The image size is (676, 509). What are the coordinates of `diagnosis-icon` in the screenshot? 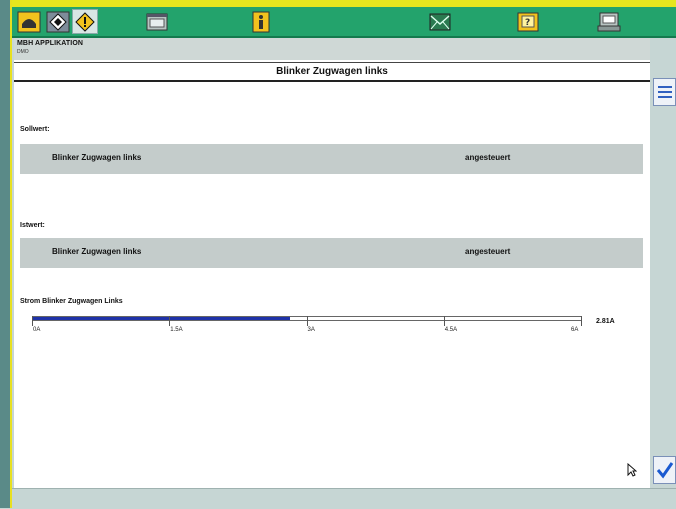 It's located at (58, 21).